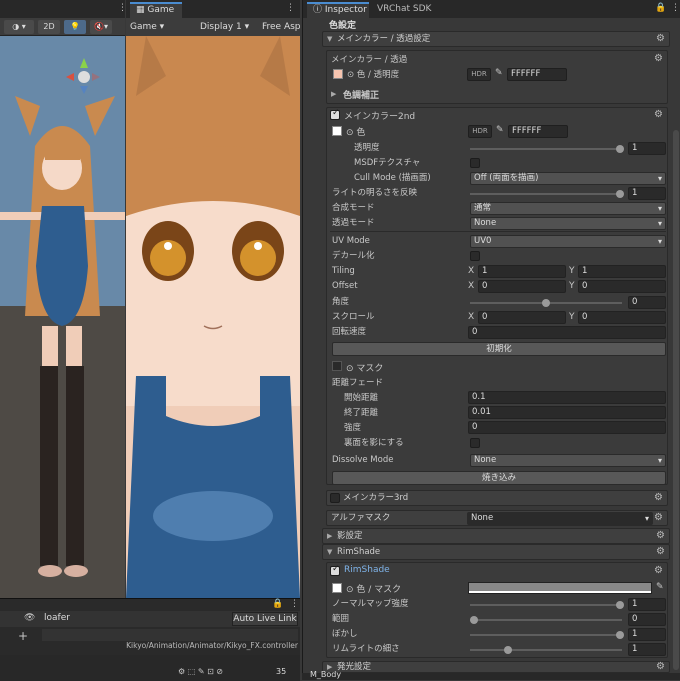  What do you see at coordinates (387, 163) in the screenshot?
I see `msdf-label: MSDFテクスチャ` at bounding box center [387, 163].